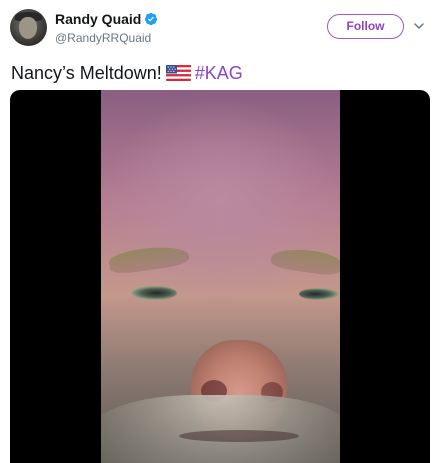  I want to click on tweet-text-body: Nancy’s Meltdown!, so click(86, 73).